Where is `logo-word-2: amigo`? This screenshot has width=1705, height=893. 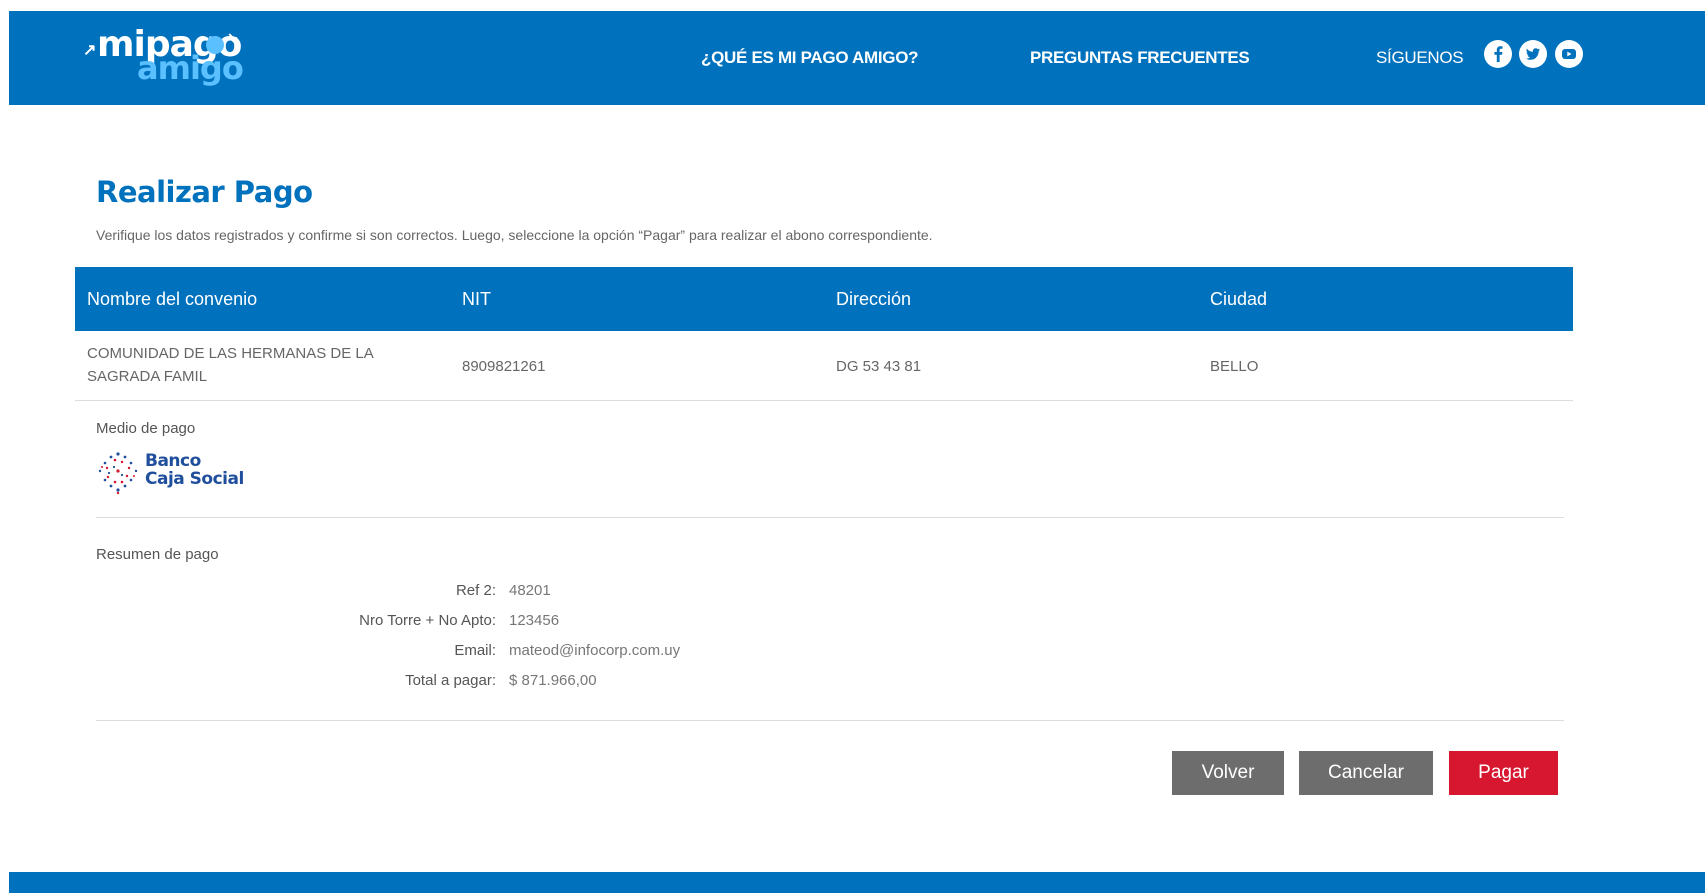
logo-word-2: amigo is located at coordinates (190, 68).